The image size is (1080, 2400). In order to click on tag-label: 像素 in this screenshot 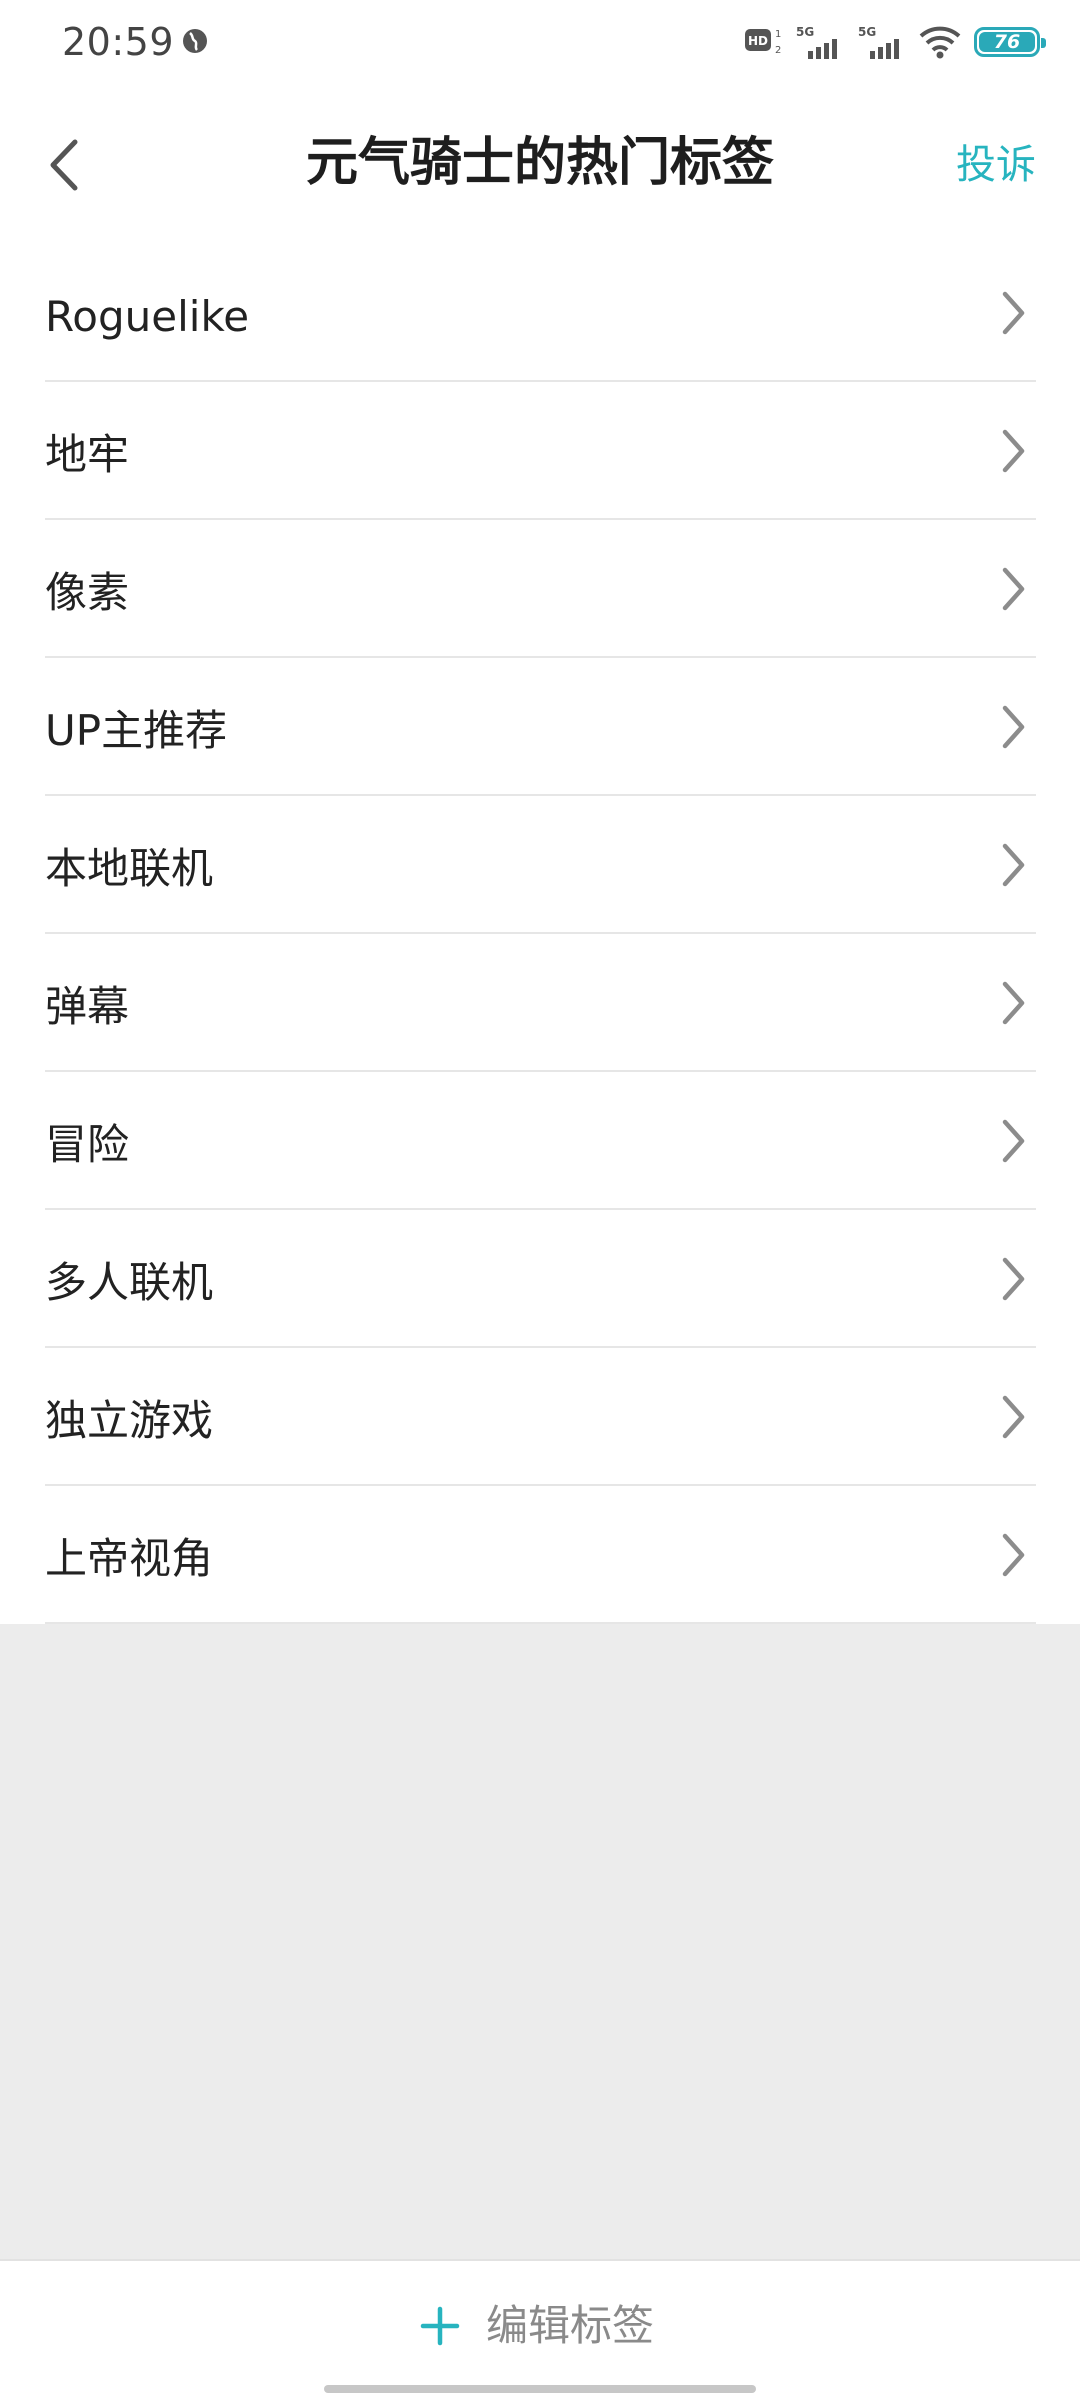, I will do `click(87, 592)`.